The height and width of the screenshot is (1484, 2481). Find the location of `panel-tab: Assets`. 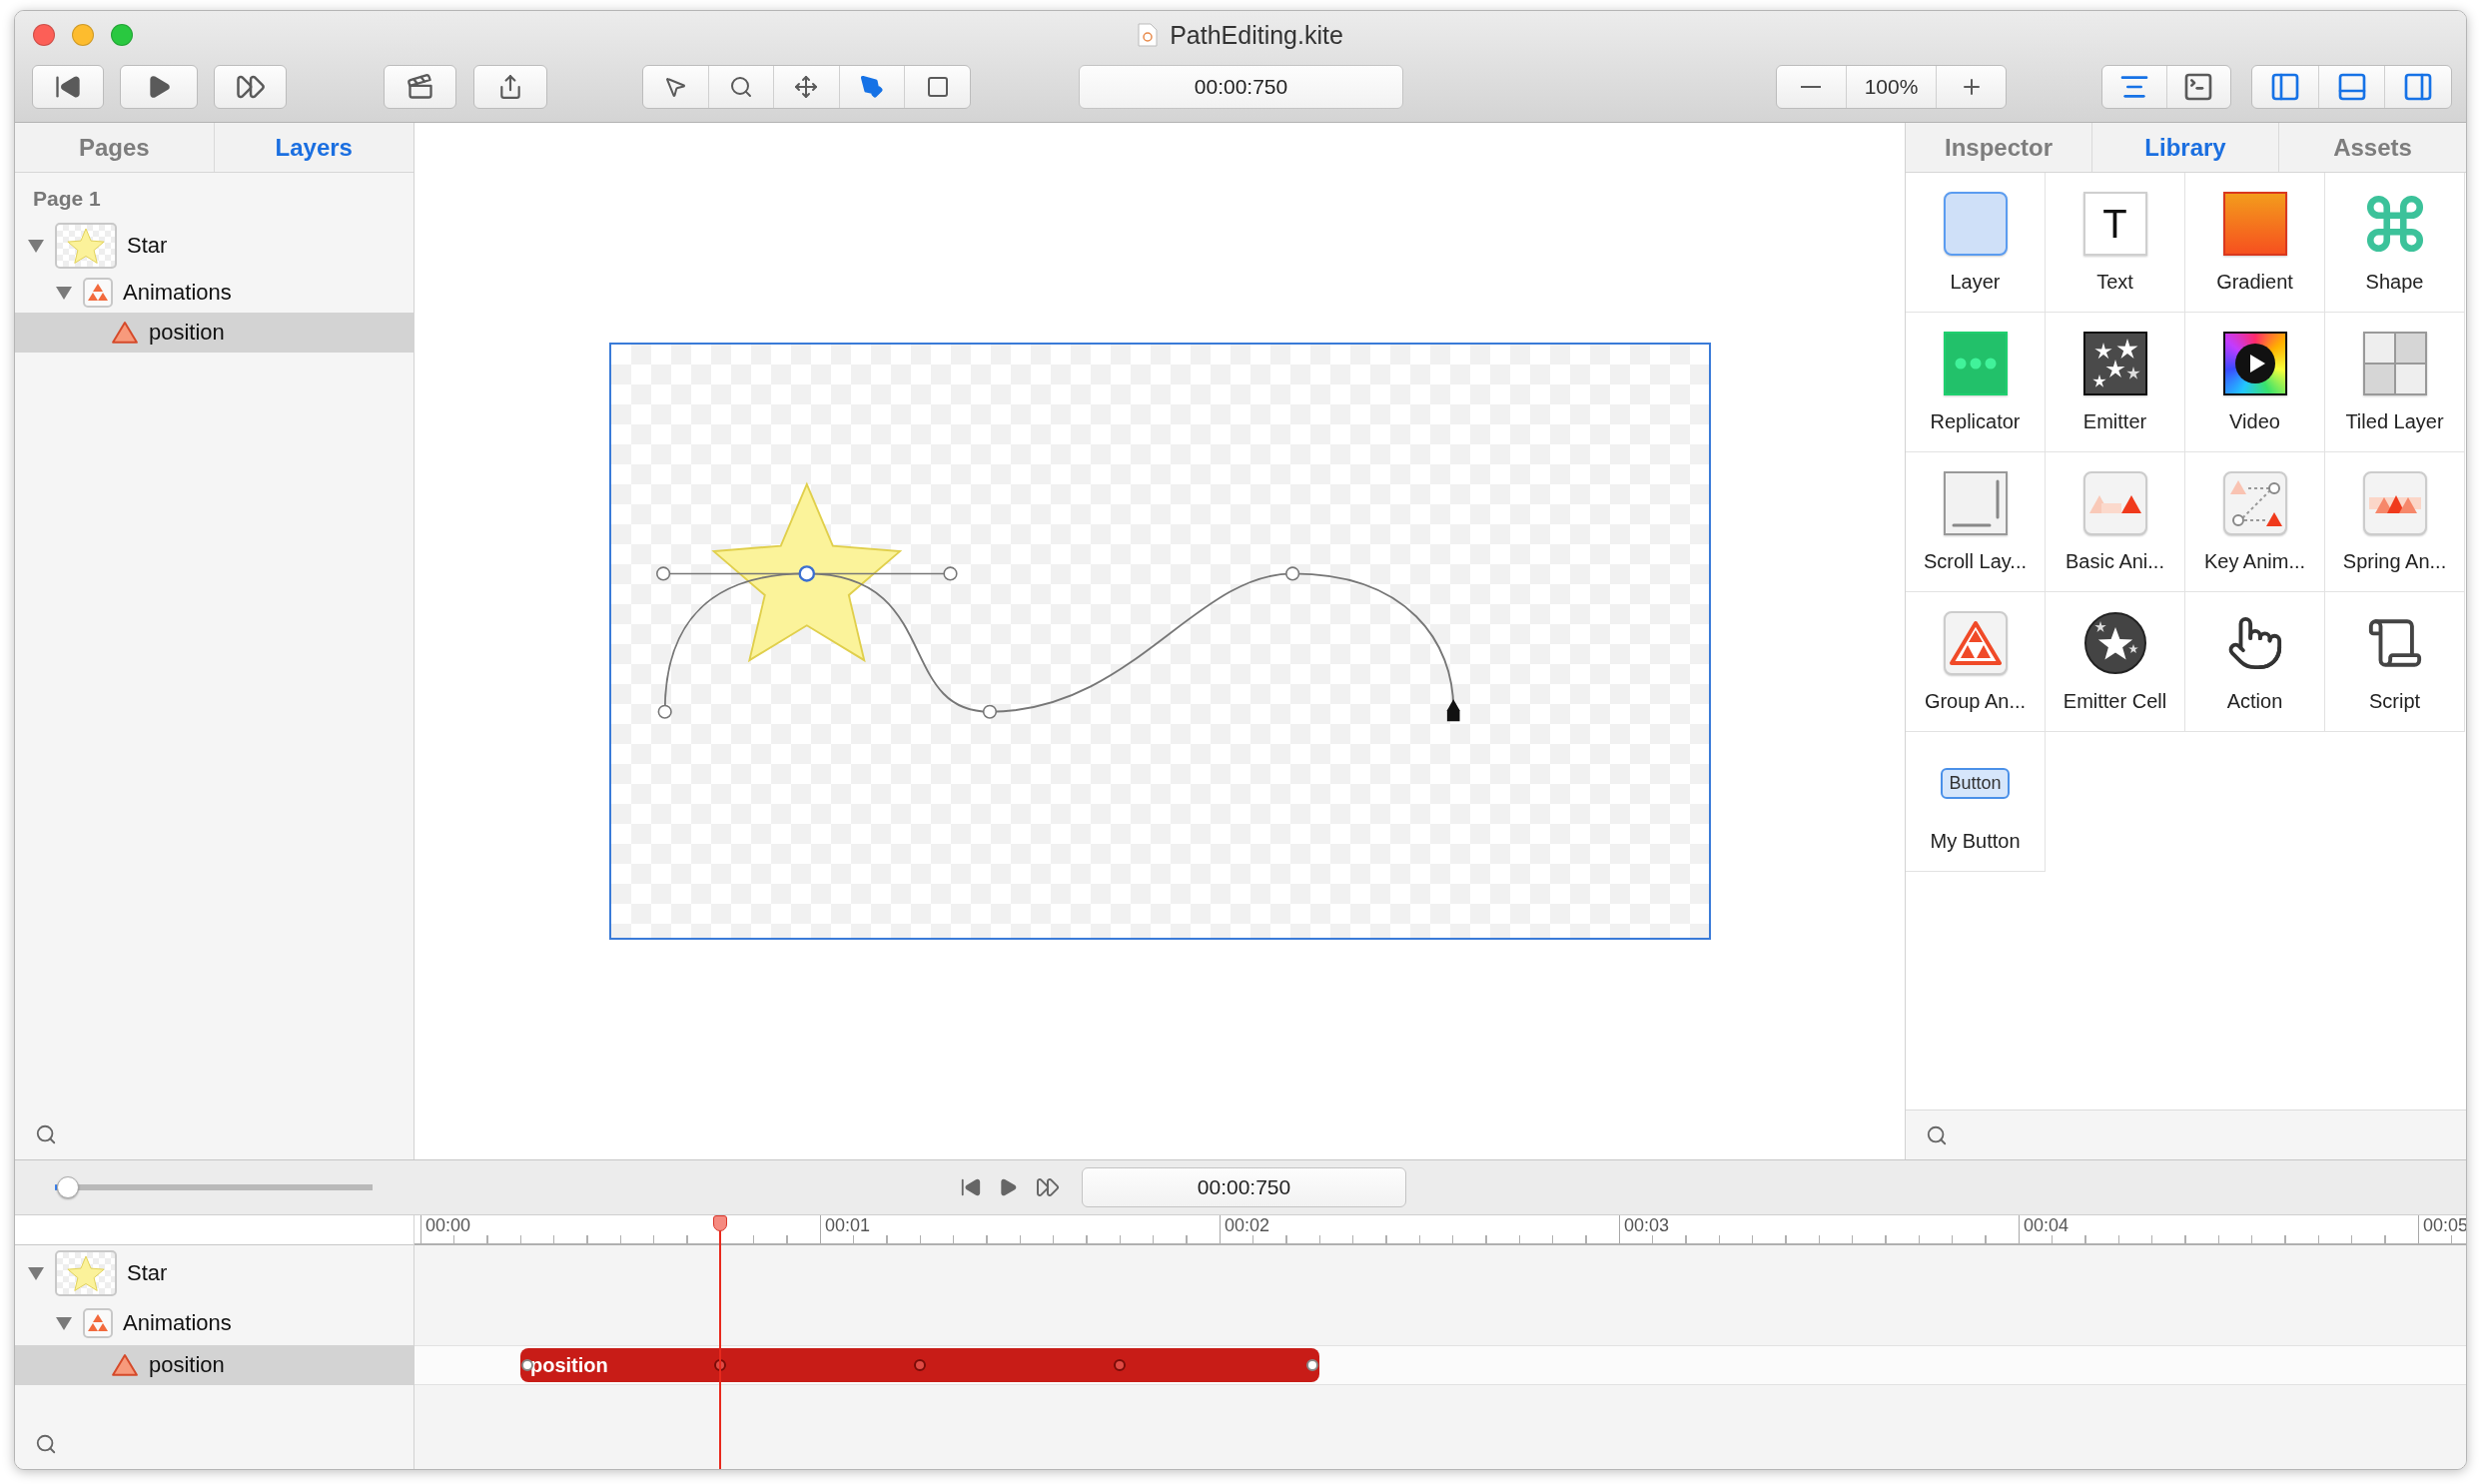

panel-tab: Assets is located at coordinates (2372, 147).